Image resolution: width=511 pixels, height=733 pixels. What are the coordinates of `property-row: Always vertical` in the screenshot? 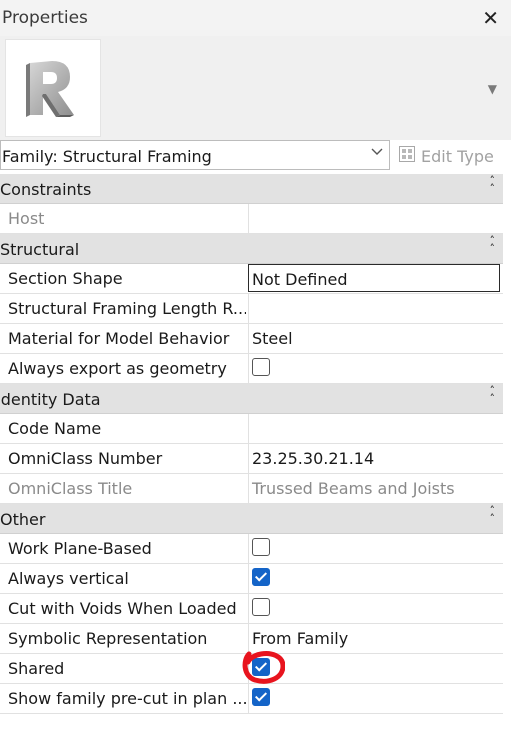 It's located at (251, 579).